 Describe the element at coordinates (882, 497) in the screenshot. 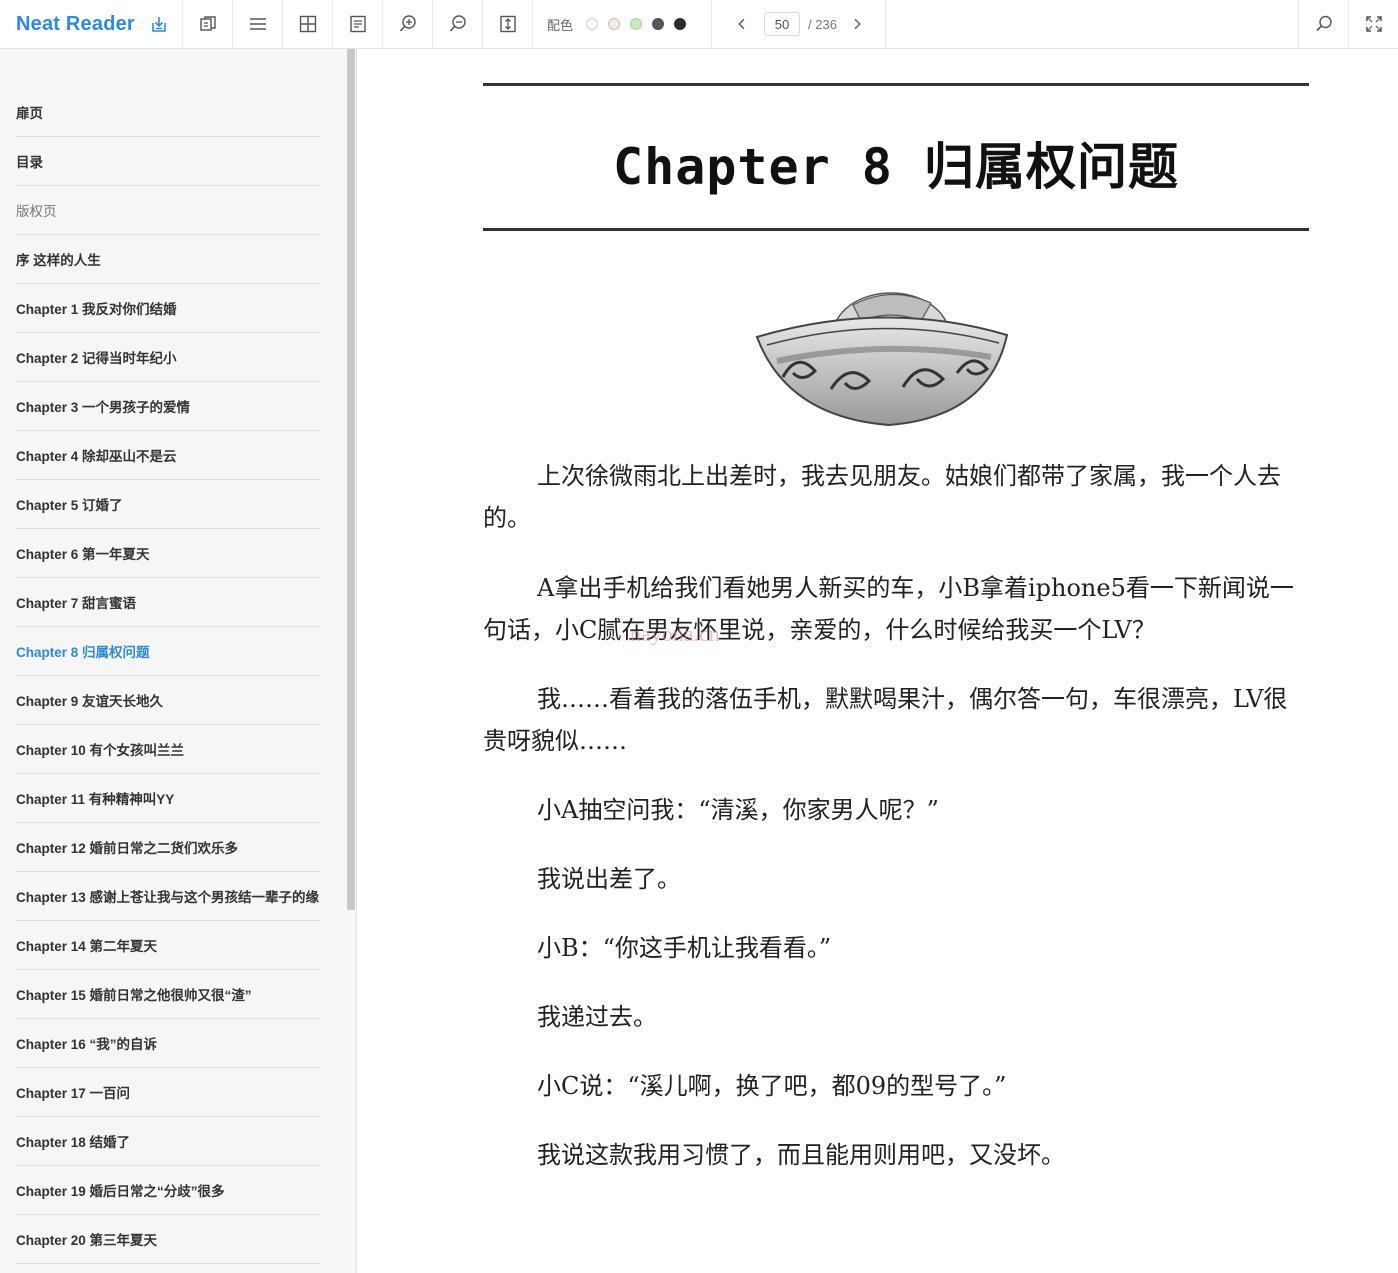

I see `paragraph: 上次徐微雨北上出差时，我去见朋友。姑娘们都带了家属，我一个人去的。` at that location.